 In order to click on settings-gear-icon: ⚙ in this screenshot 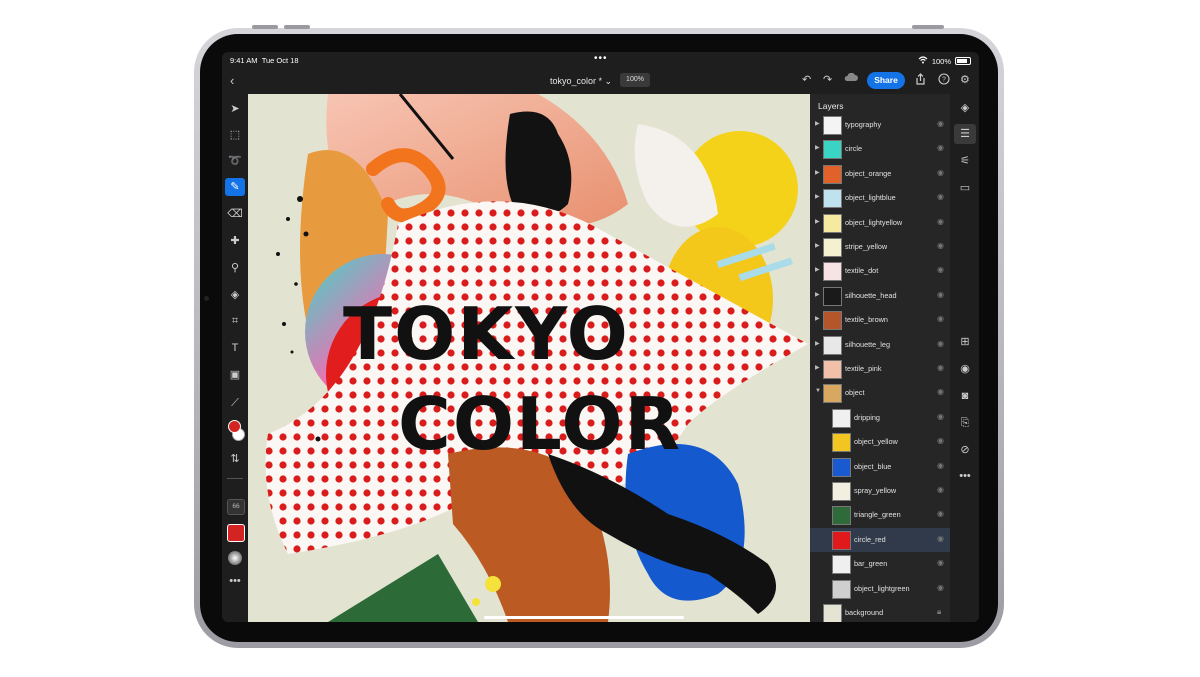, I will do `click(965, 79)`.